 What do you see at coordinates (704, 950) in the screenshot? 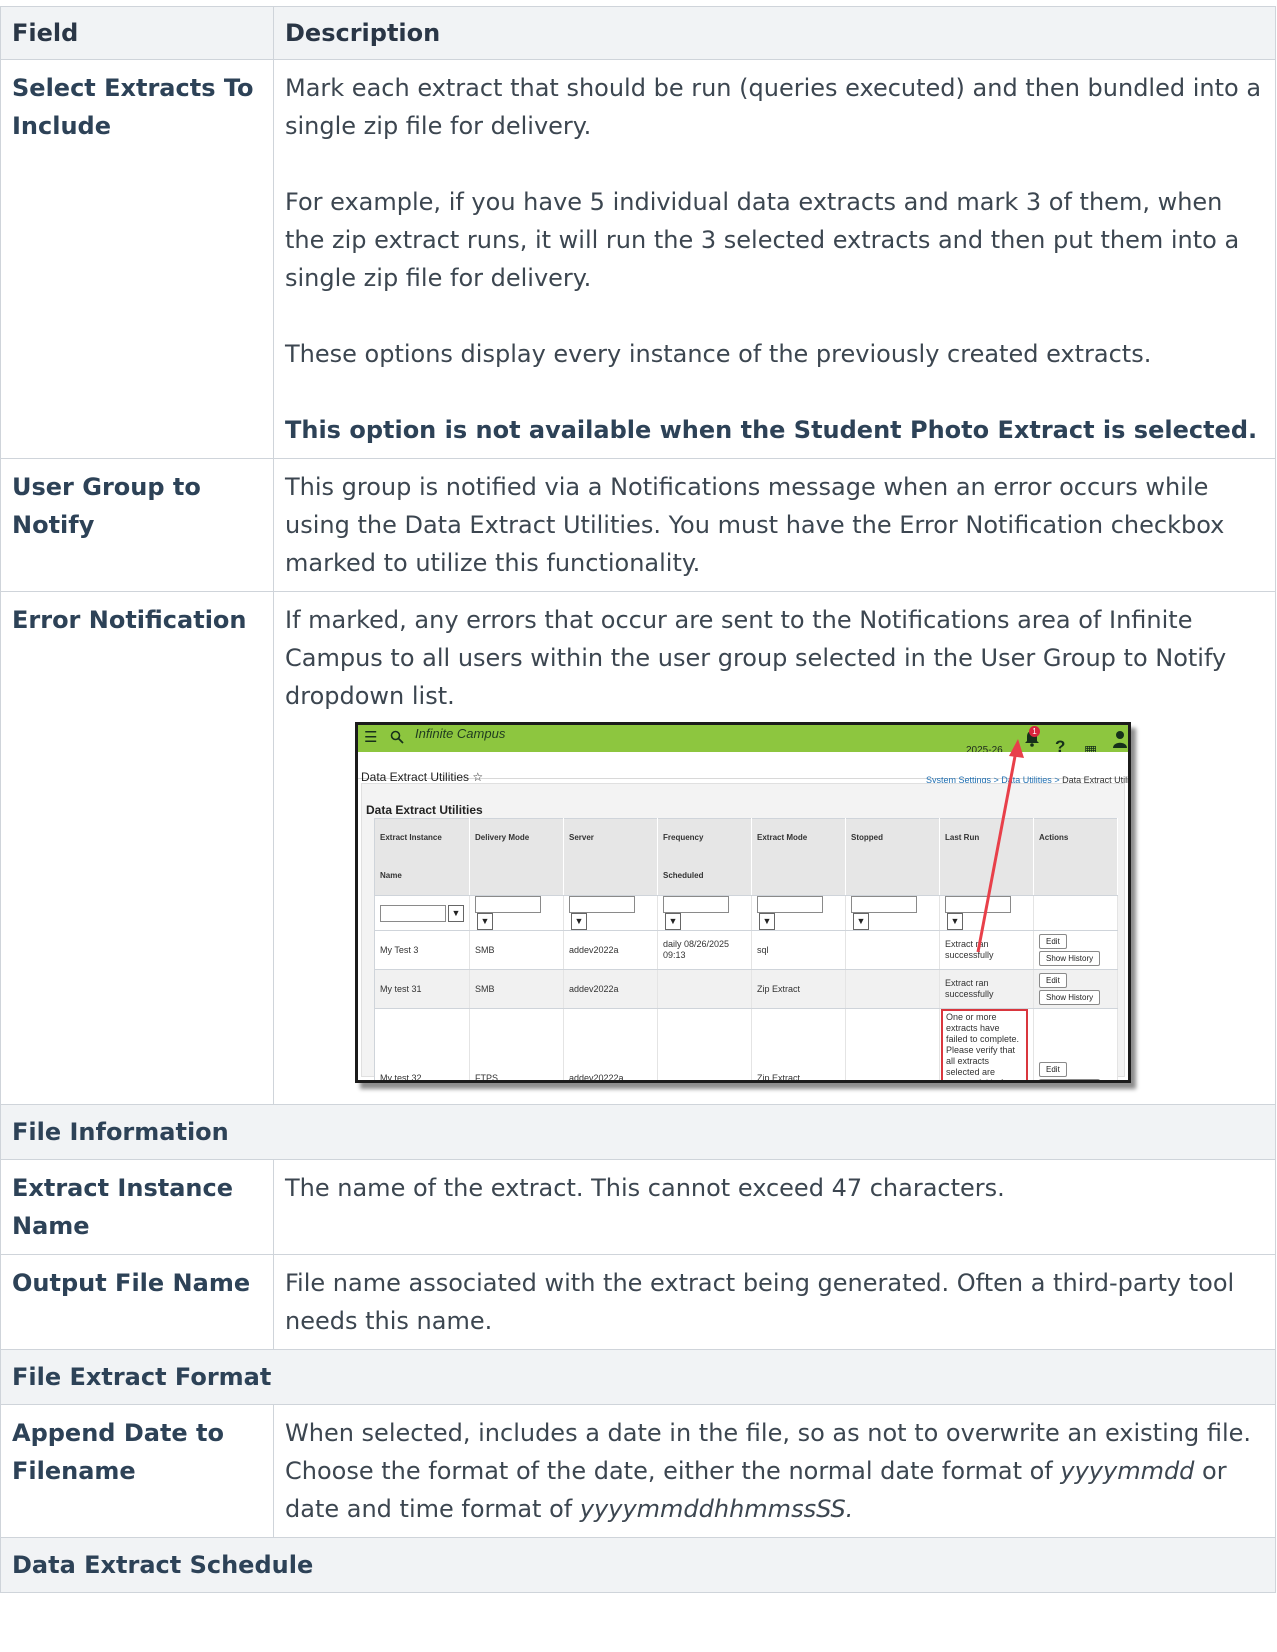
I see `cell-frequency: daily 08/26/2025 09:13` at bounding box center [704, 950].